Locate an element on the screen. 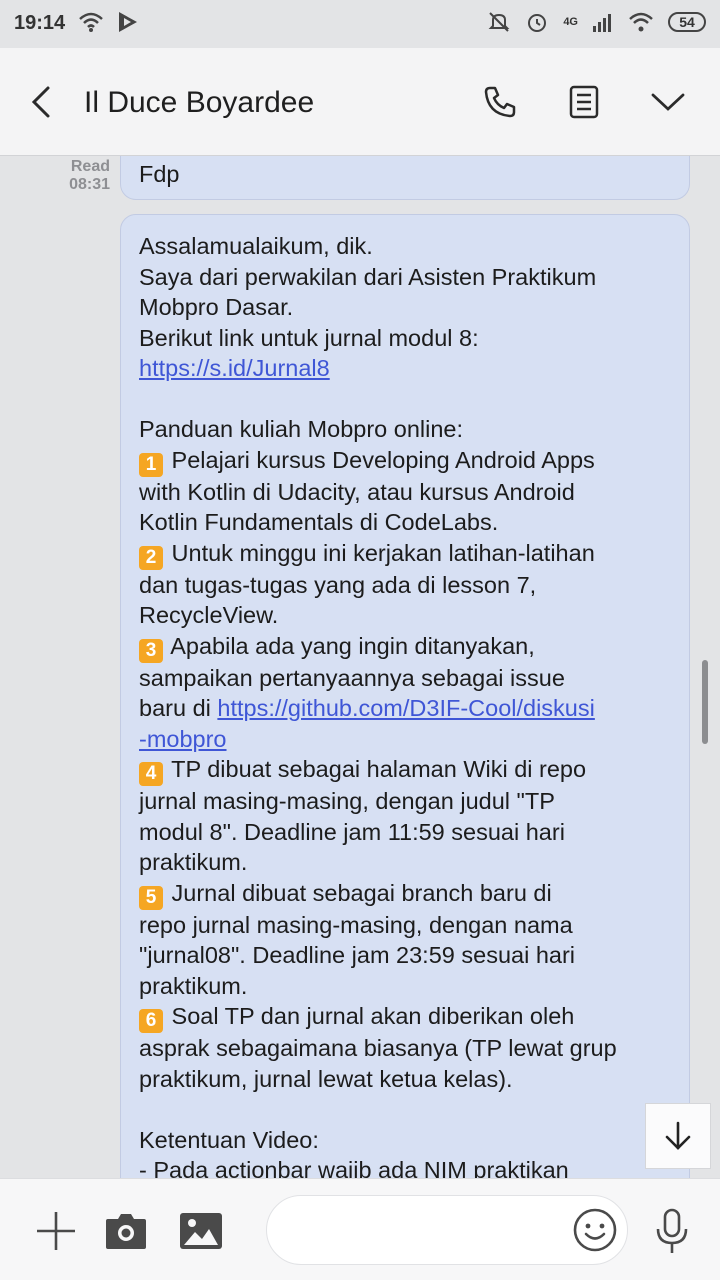 The image size is (720, 1280). scrollbar-thumb is located at coordinates (705, 702).